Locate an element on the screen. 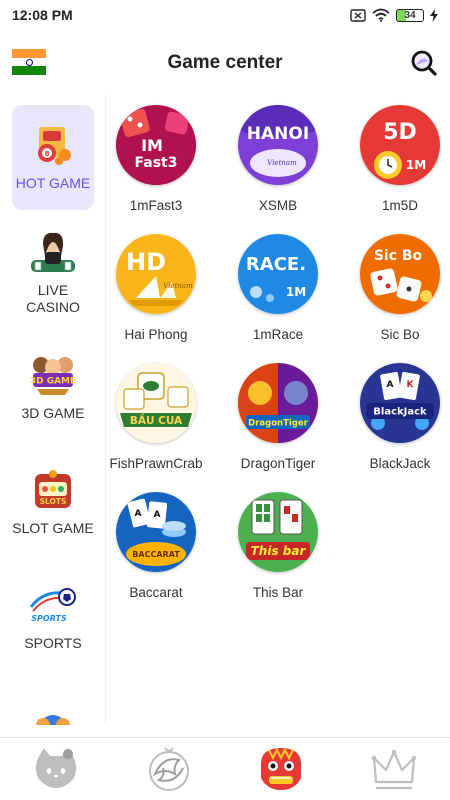 Image resolution: width=450 pixels, height=800 pixels. art-text: BẦU CUA is located at coordinates (156, 420).